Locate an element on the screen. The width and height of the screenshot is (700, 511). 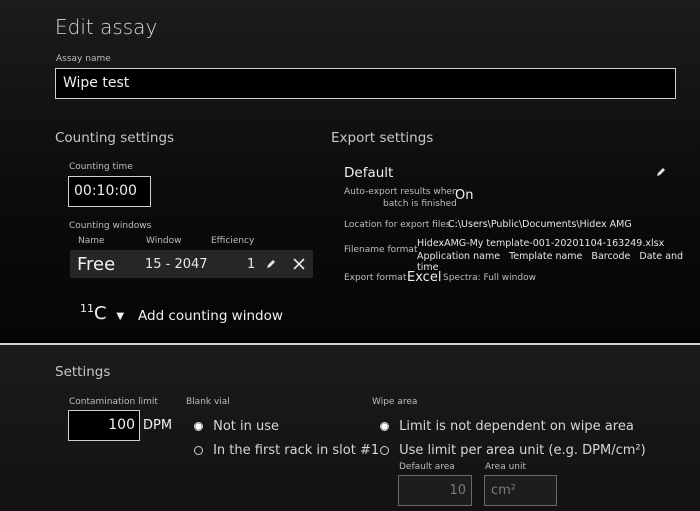
column-header-efficiency: Efficiency is located at coordinates (233, 241).